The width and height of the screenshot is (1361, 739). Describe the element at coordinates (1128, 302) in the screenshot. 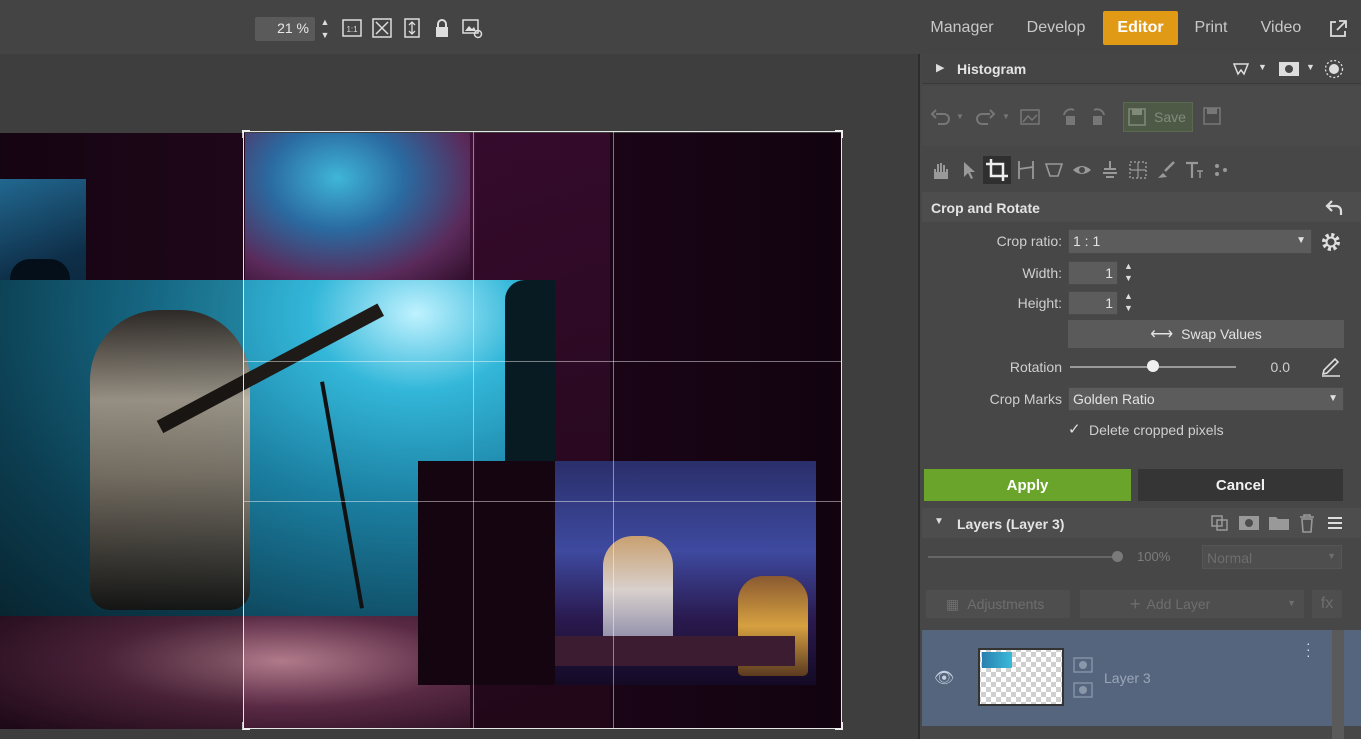

I see `height-stepper: ▲ ▼` at that location.